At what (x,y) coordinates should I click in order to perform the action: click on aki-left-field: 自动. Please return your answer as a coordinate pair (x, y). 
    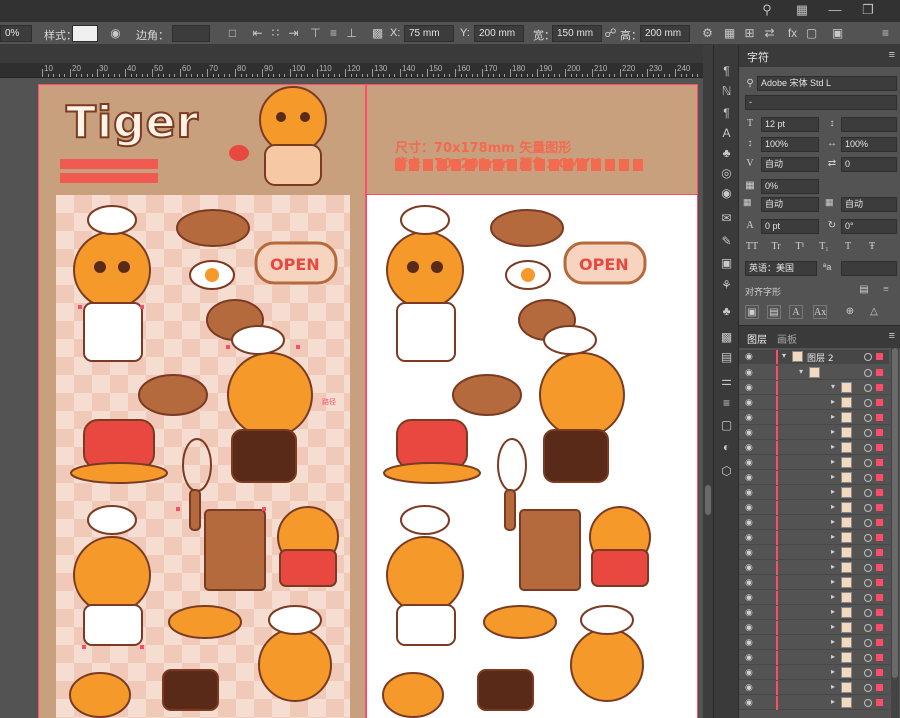
    Looking at the image, I should click on (790, 204).